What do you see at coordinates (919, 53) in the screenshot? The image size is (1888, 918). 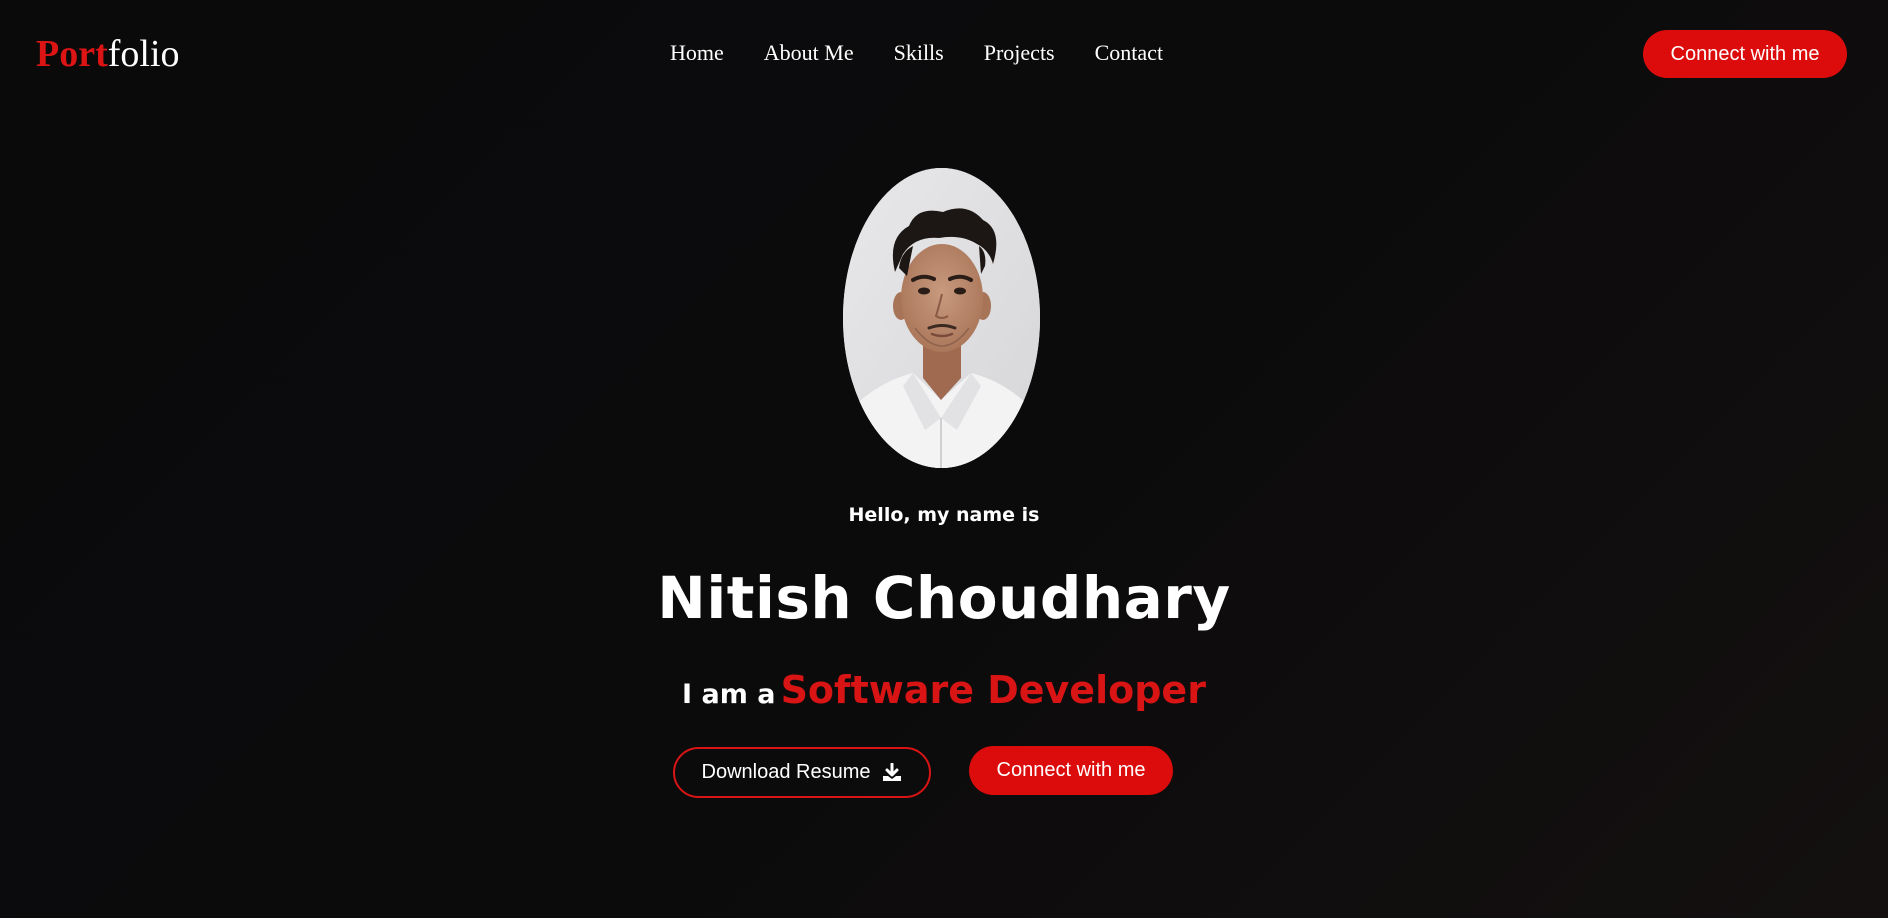 I see `nav-link-skills: Skills` at bounding box center [919, 53].